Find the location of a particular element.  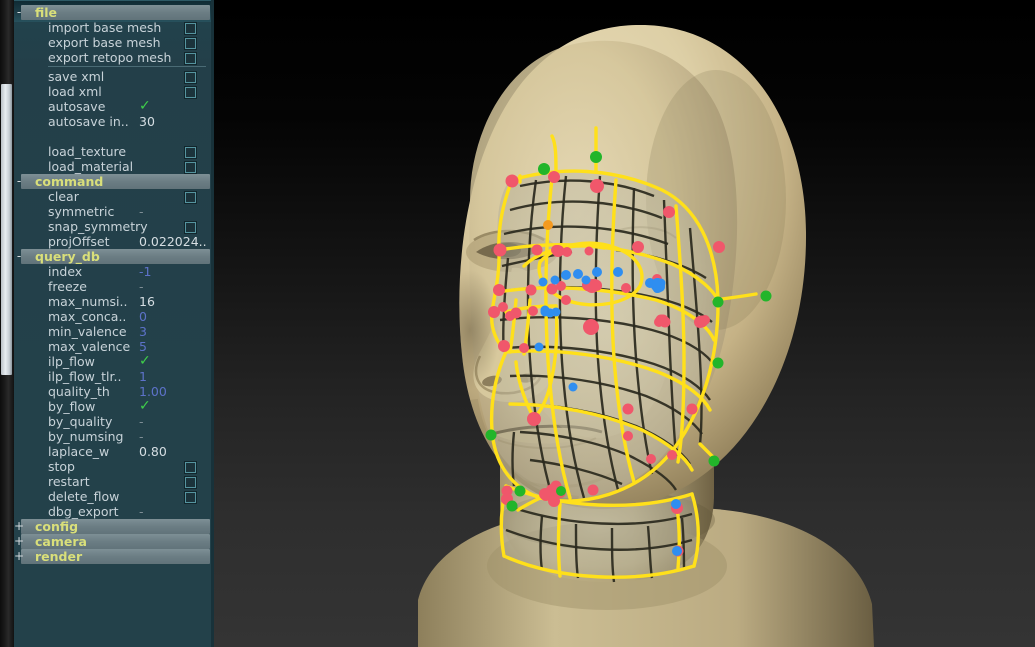

panel-row-index: index -1 is located at coordinates (116, 271).